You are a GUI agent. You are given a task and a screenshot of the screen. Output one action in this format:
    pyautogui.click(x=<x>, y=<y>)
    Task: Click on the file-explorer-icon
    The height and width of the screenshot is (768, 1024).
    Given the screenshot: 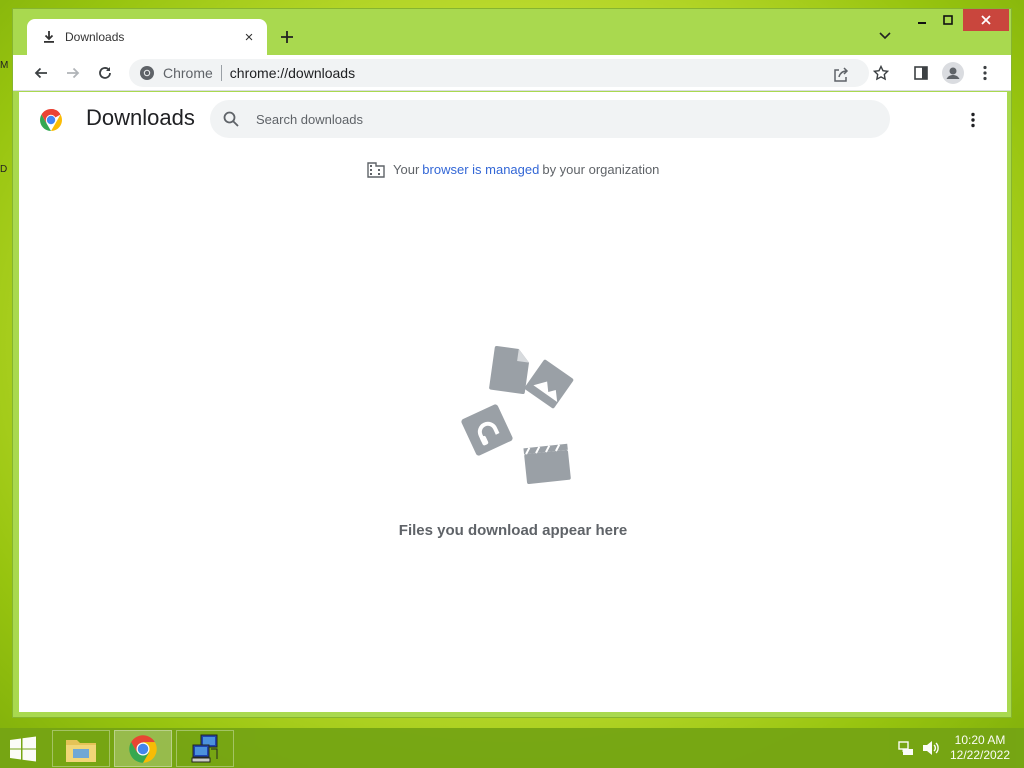 What is the action you would take?
    pyautogui.click(x=81, y=750)
    